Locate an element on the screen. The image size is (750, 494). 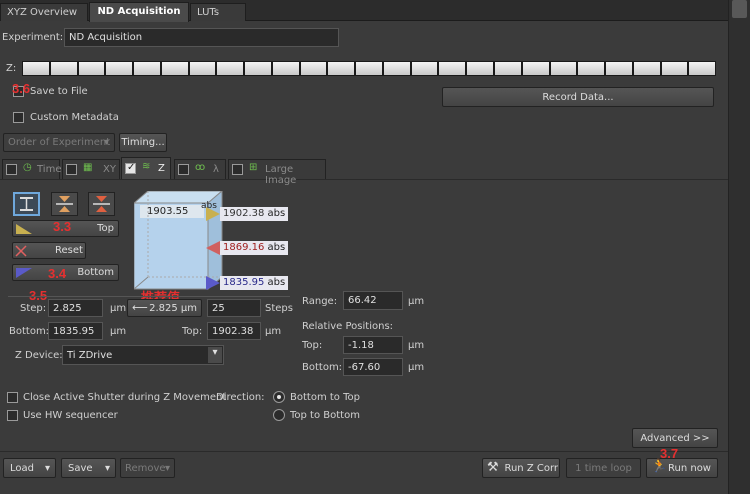
tab-large-image: ⊞ Large Image is located at coordinates (277, 172).